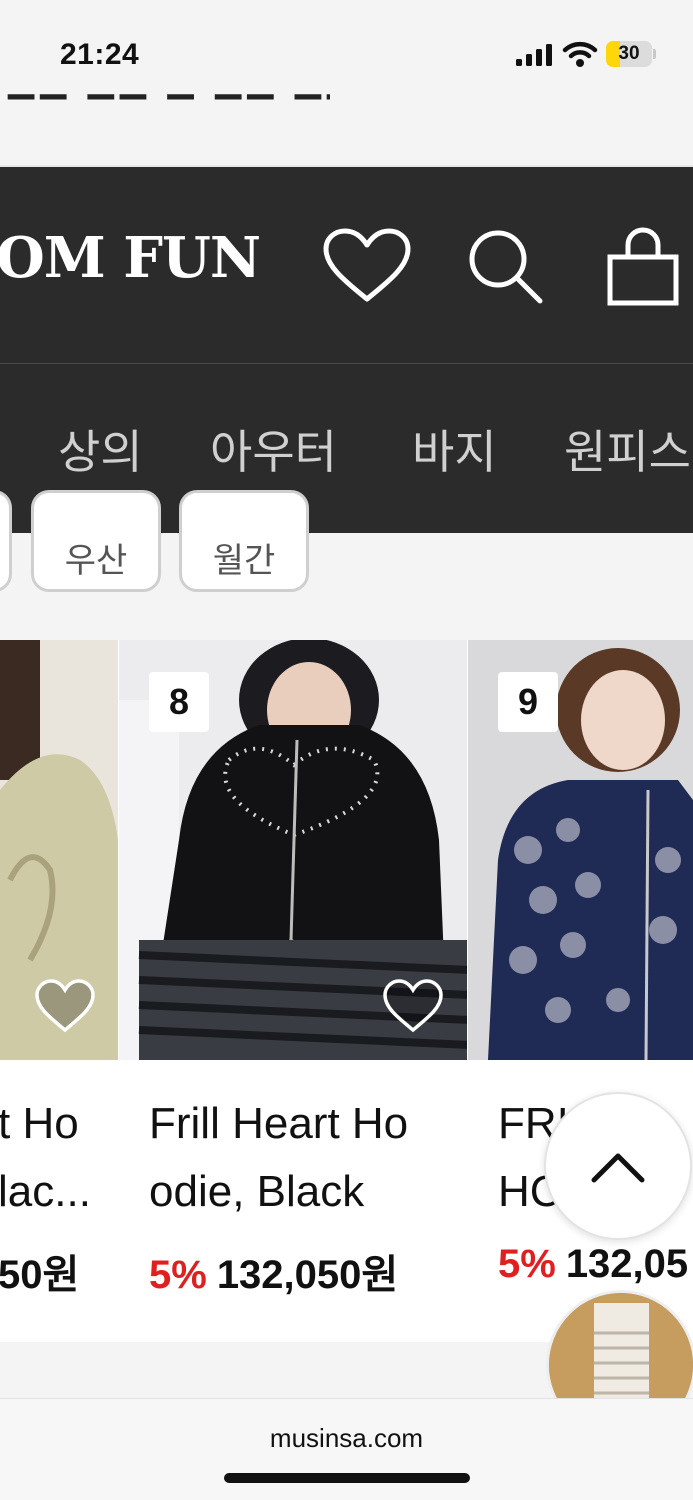 Image resolution: width=693 pixels, height=1500 pixels. Describe the element at coordinates (40, 1275) in the screenshot. I see `product-price-value: 50원` at that location.